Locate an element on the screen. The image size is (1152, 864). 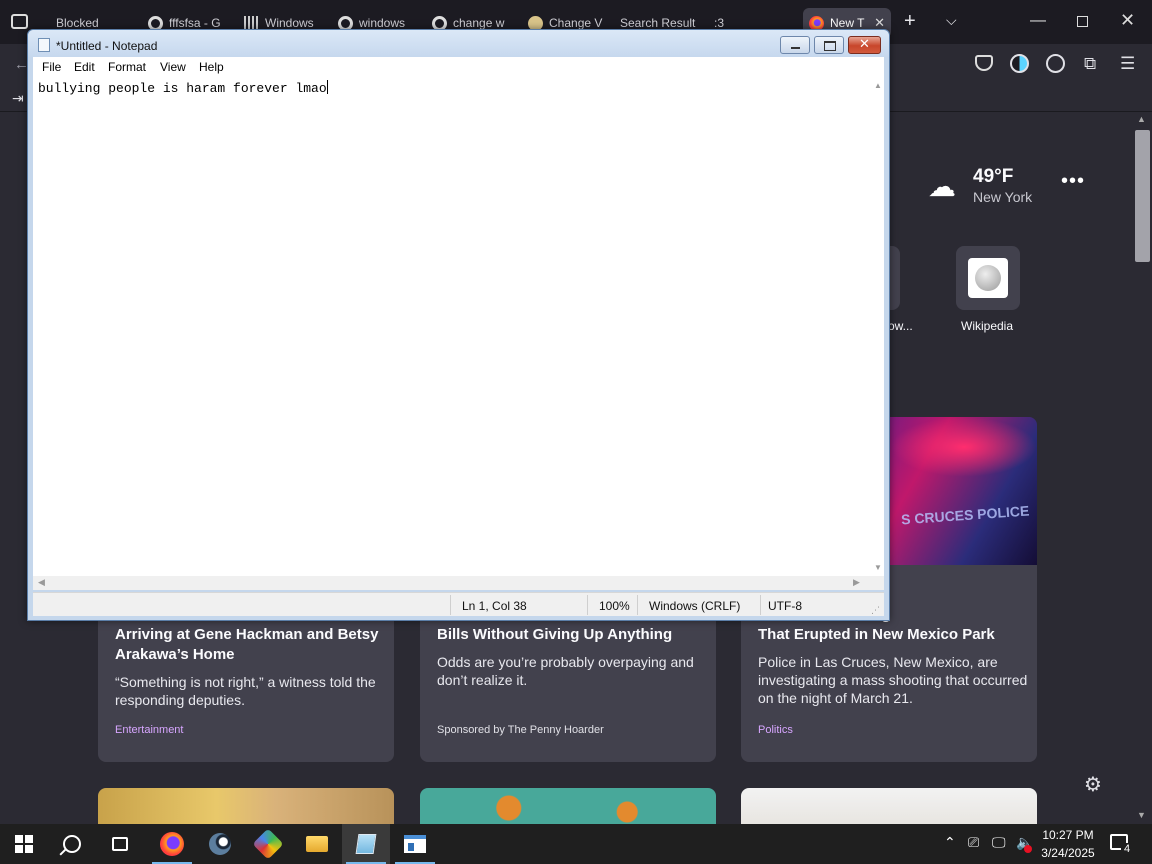
taskbar-firefox is located at coordinates (172, 844).